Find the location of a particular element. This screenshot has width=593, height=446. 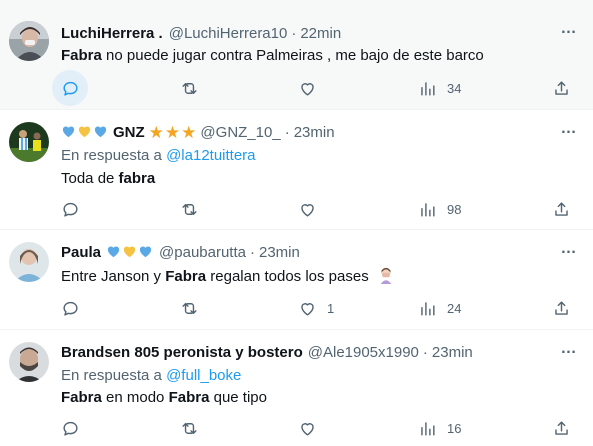

views-count: 34 is located at coordinates (454, 88).